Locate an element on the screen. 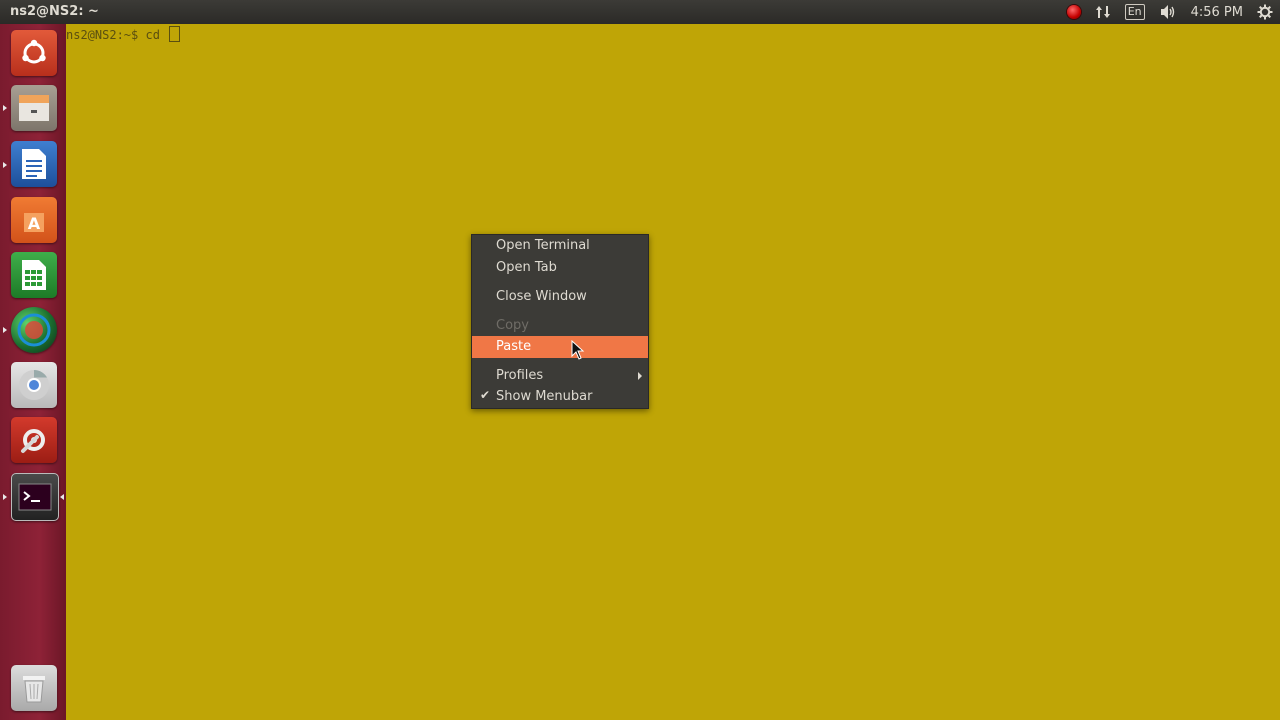 This screenshot has width=1280, height=720. system-settings-icon is located at coordinates (34, 440).